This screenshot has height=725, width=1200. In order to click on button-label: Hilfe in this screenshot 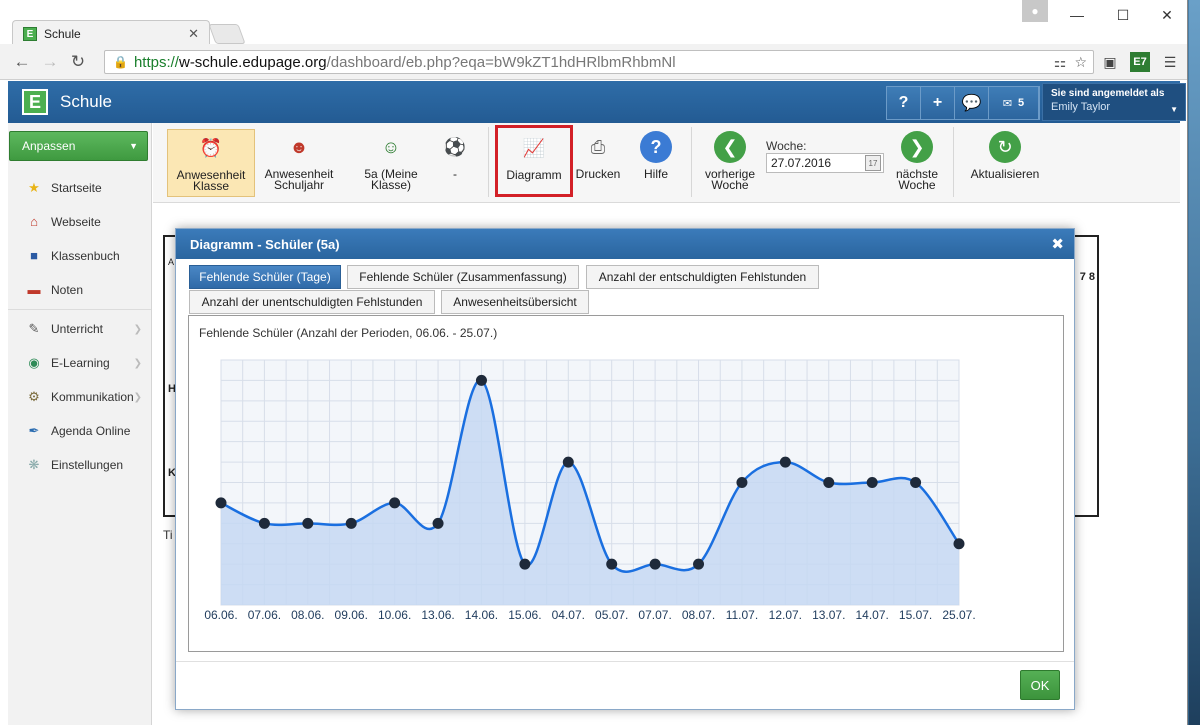, I will do `click(655, 174)`.